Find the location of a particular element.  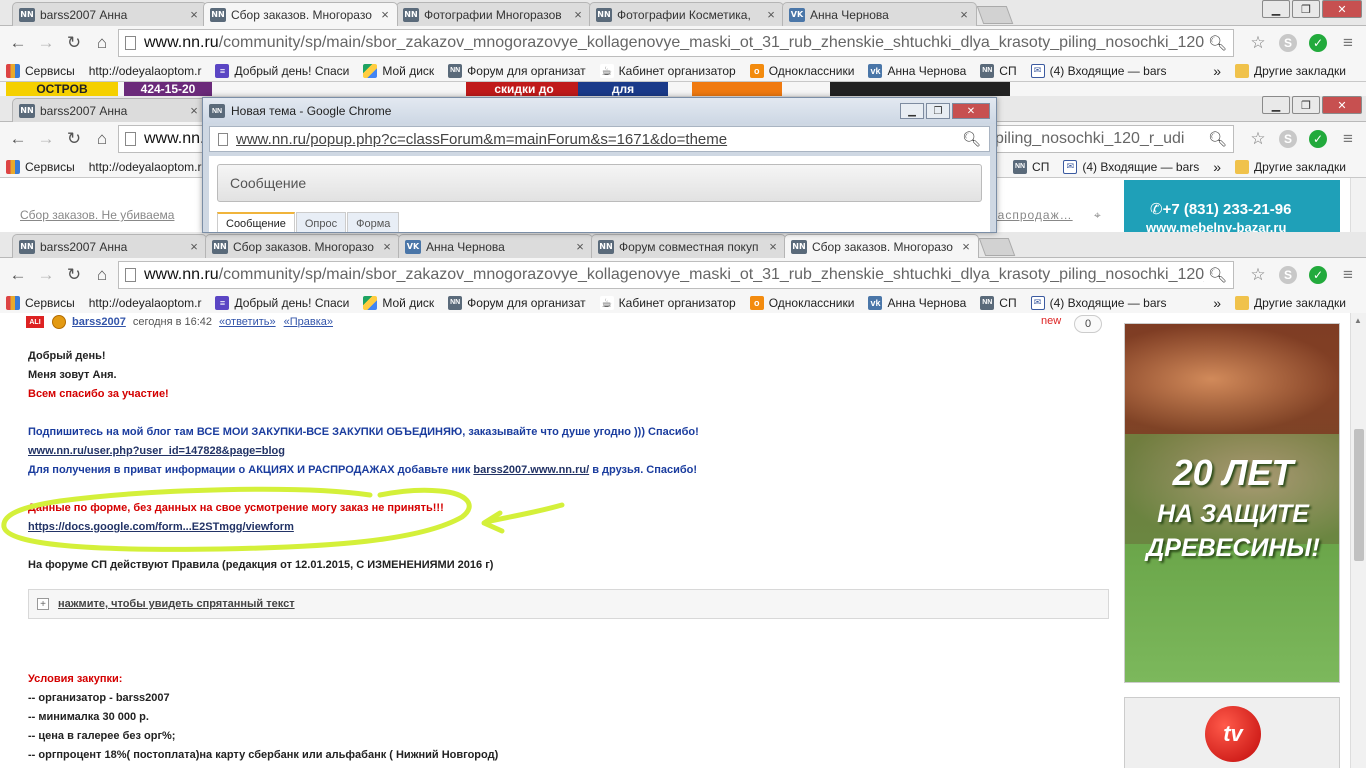

reply-link: «ответить» is located at coordinates (247, 322).